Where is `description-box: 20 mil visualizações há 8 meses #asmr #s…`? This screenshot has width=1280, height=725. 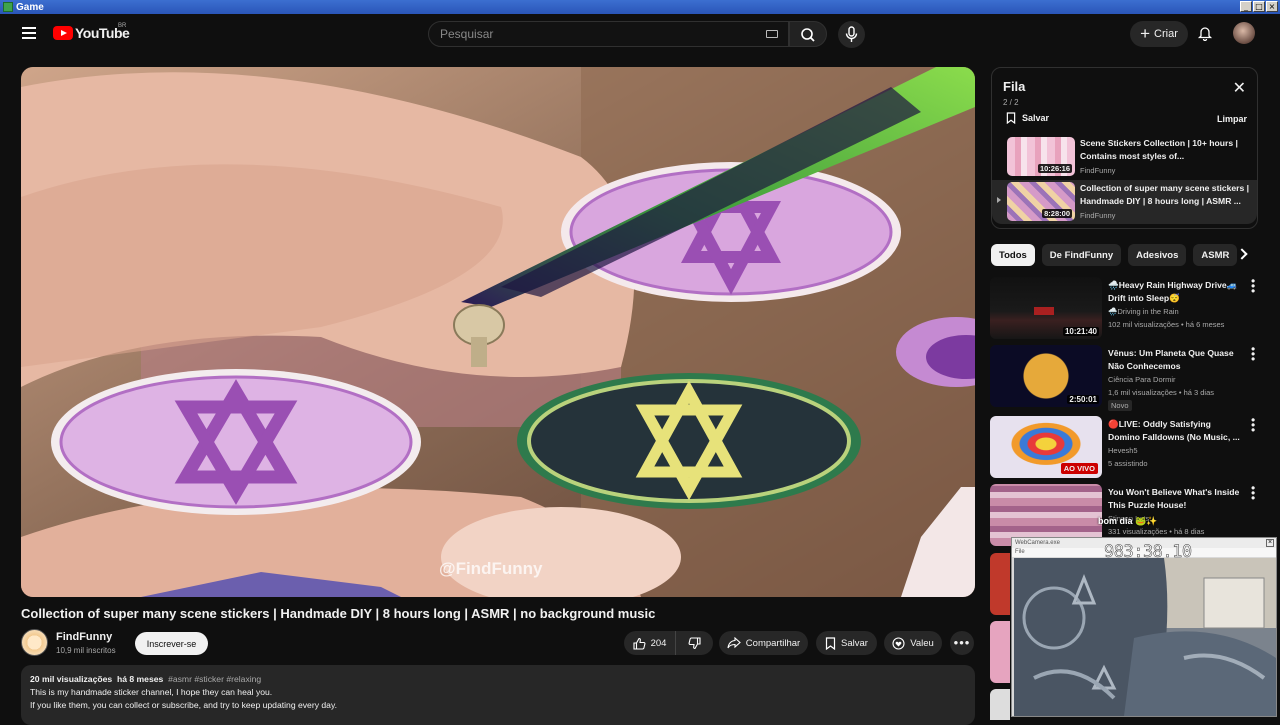 description-box: 20 mil visualizações há 8 meses #asmr #s… is located at coordinates (498, 695).